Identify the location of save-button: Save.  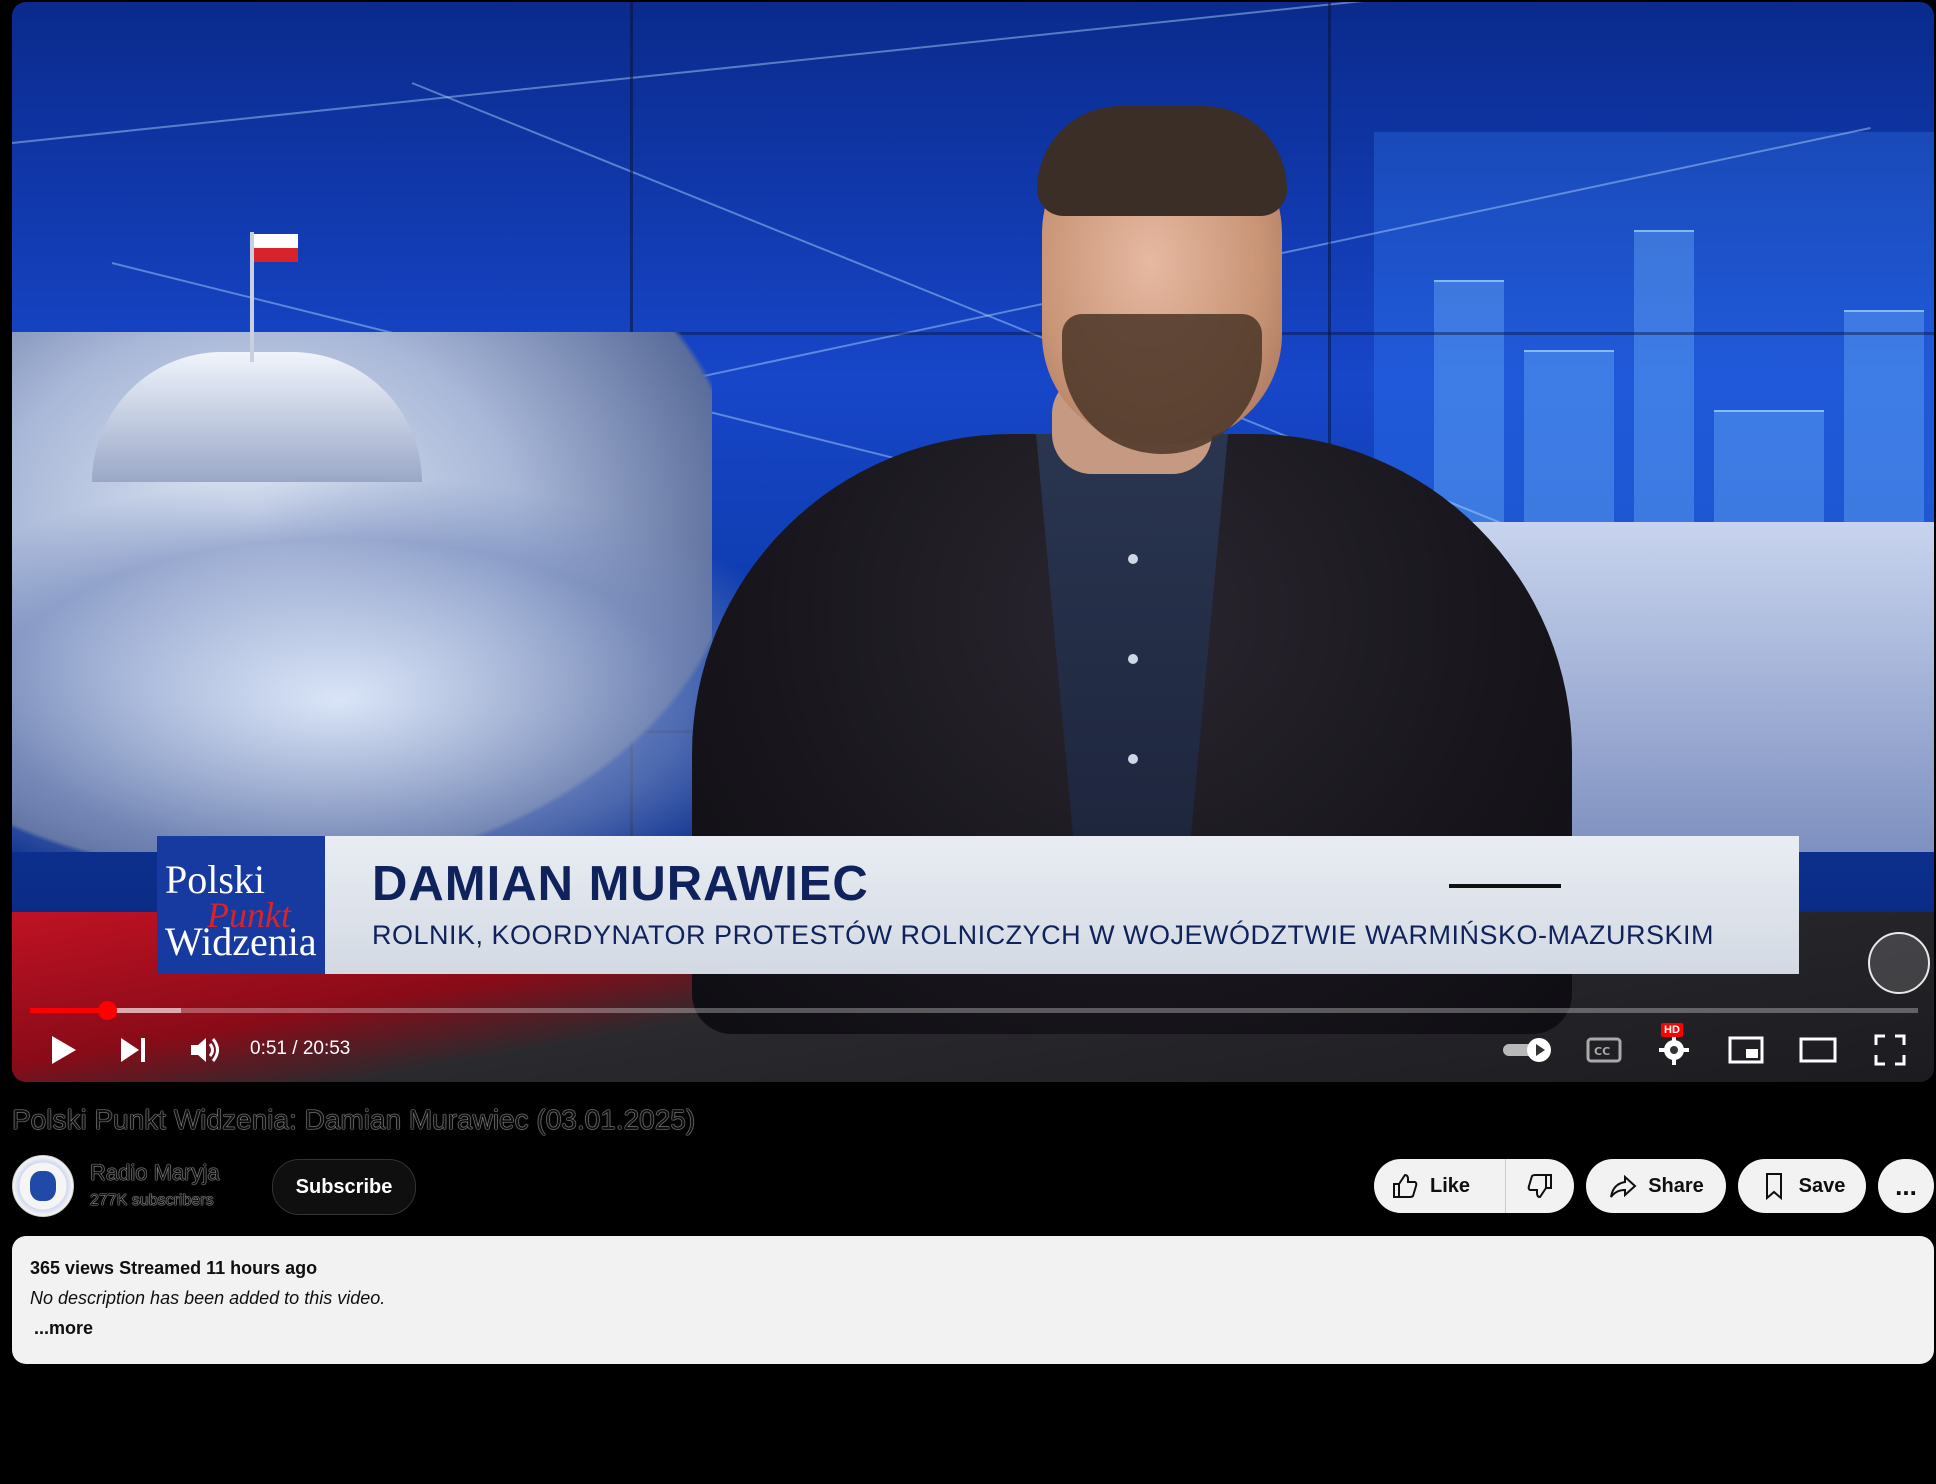
(1802, 1186).